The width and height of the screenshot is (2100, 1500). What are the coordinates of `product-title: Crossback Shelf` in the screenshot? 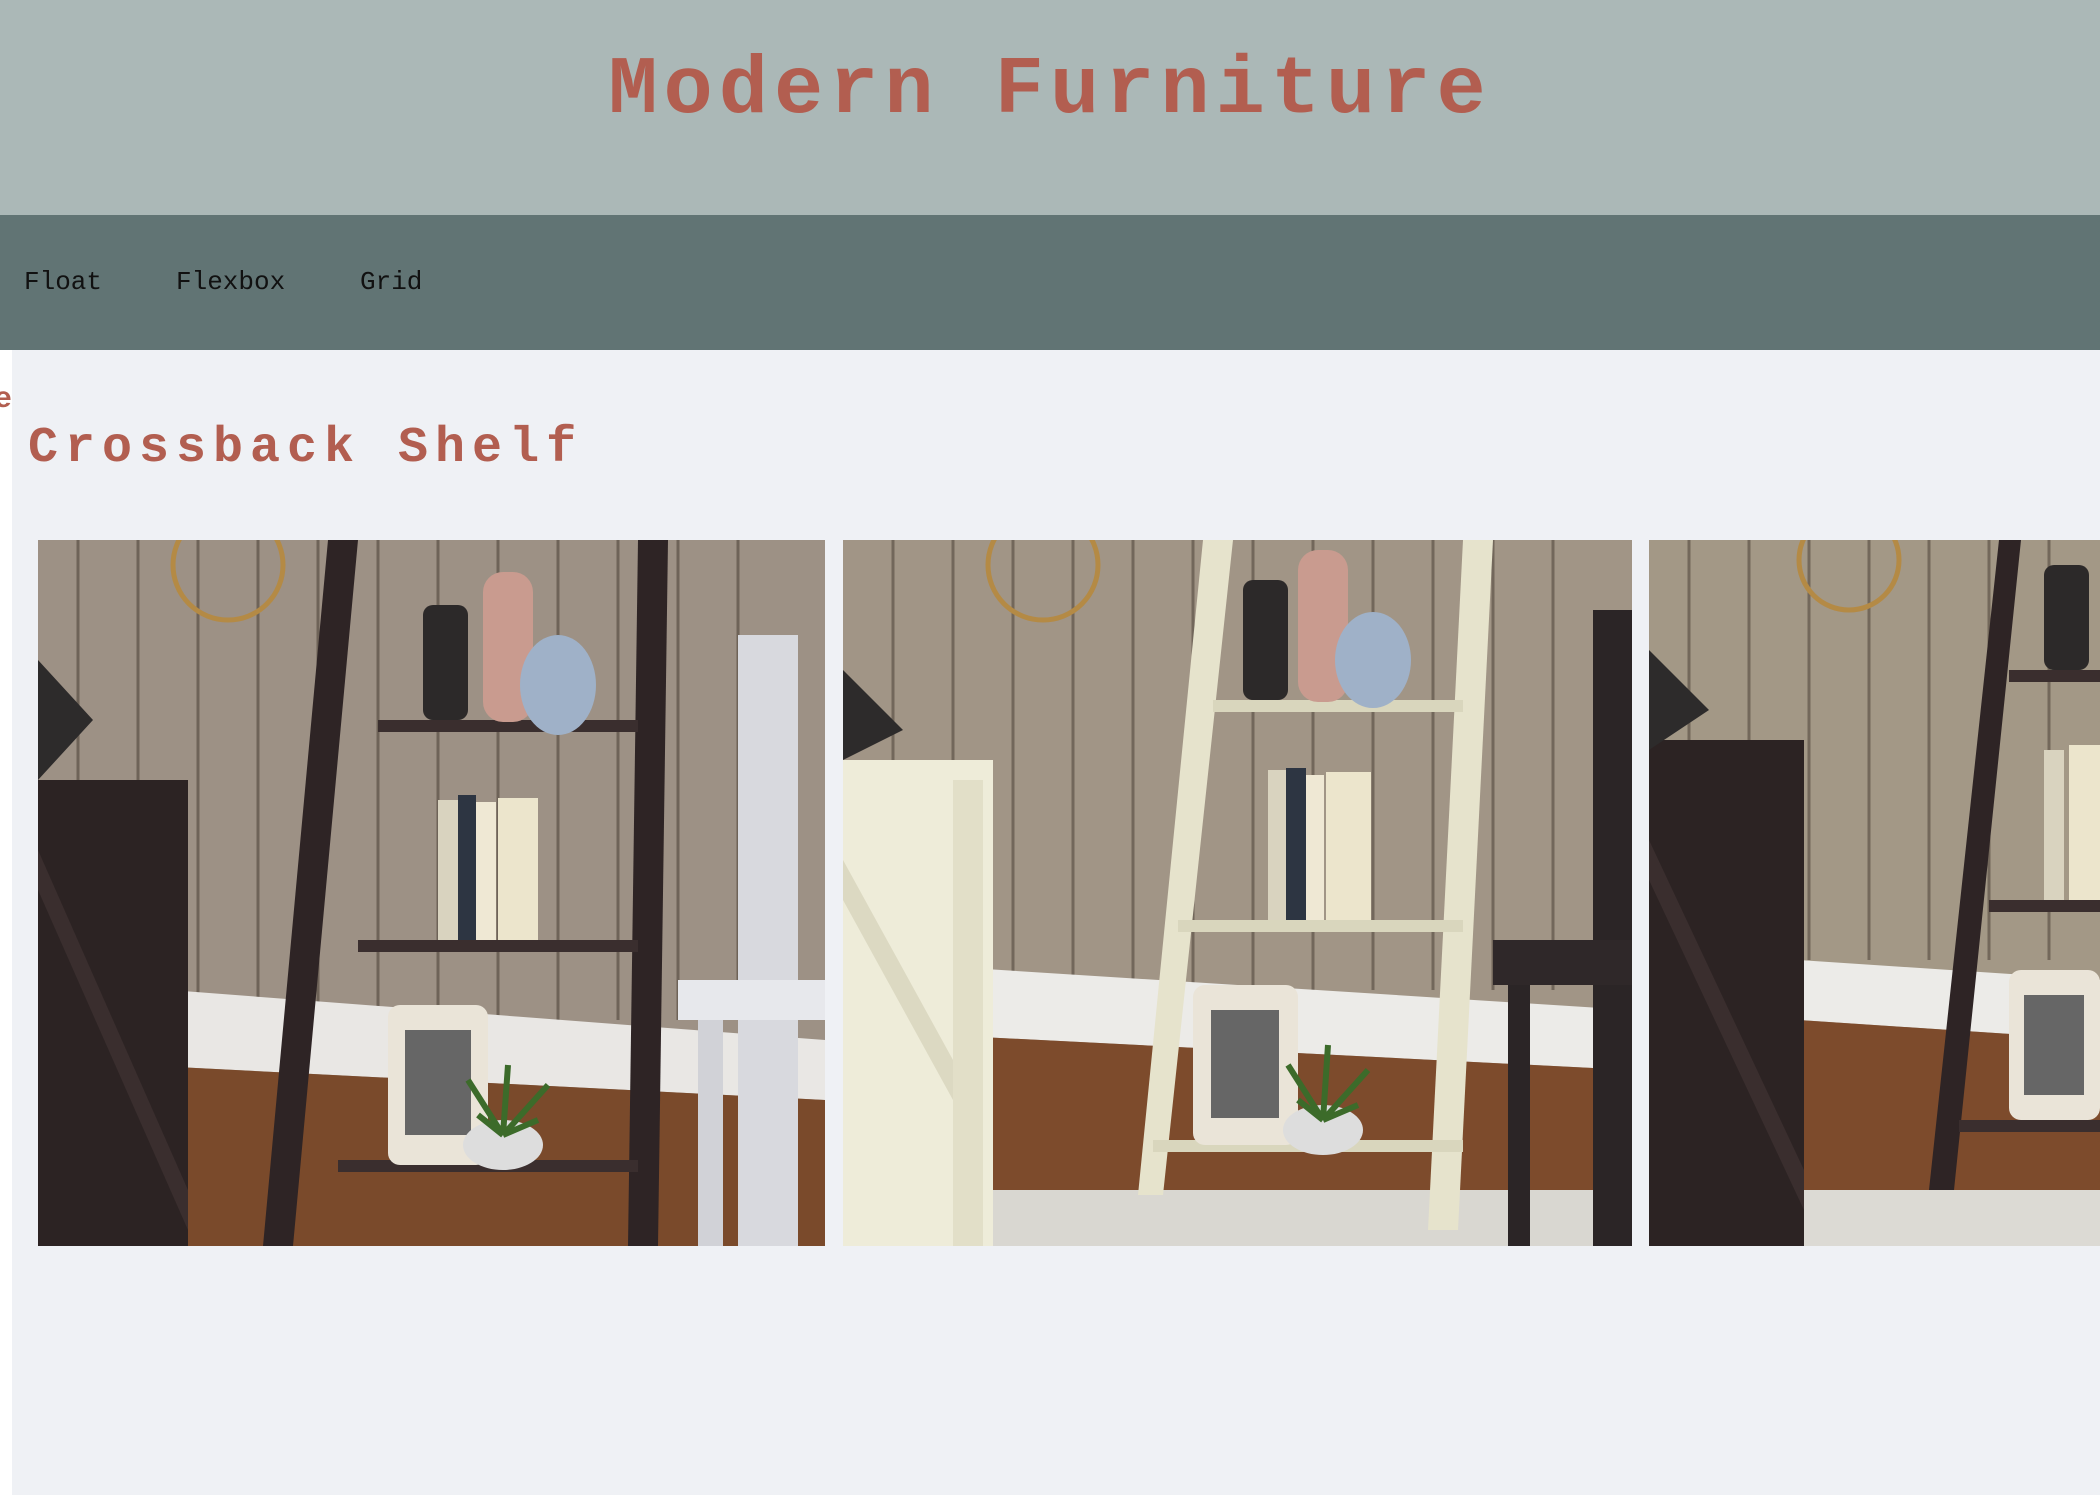 It's located at (306, 448).